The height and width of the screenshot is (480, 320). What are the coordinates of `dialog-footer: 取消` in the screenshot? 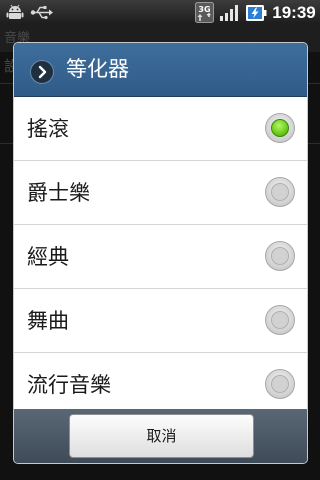 It's located at (160, 436).